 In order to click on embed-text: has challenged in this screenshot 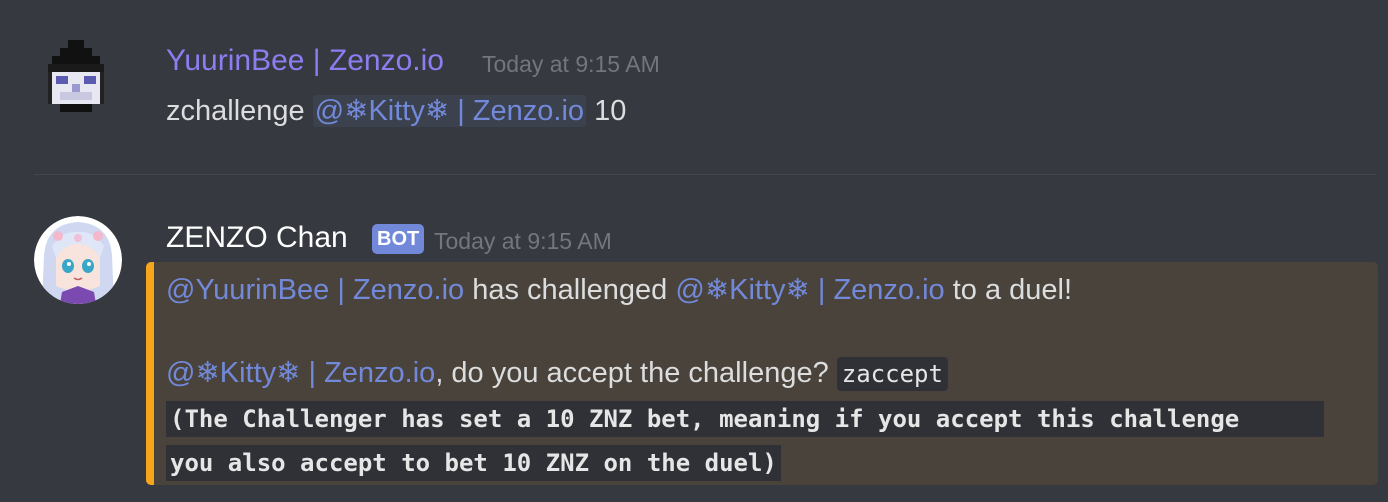, I will do `click(570, 290)`.